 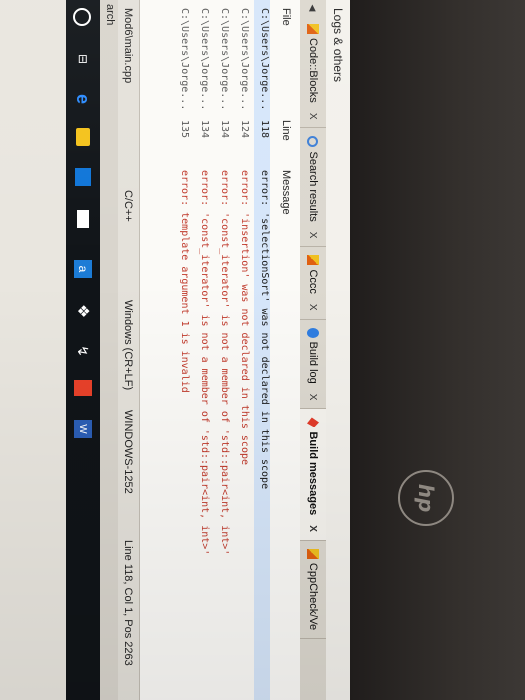 What do you see at coordinates (128, 452) in the screenshot?
I see `status-encoding: WINDOWS-1252` at bounding box center [128, 452].